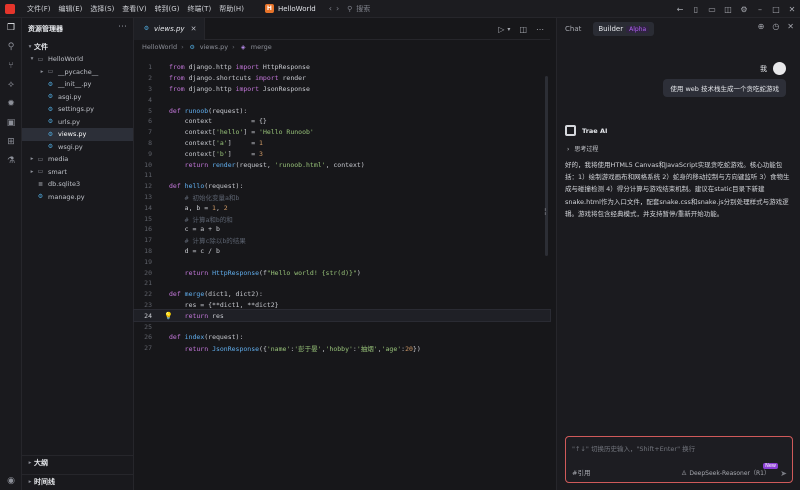  Describe the element at coordinates (77, 84) in the screenshot. I see `tree-file: ⚙ __init__.py` at that location.